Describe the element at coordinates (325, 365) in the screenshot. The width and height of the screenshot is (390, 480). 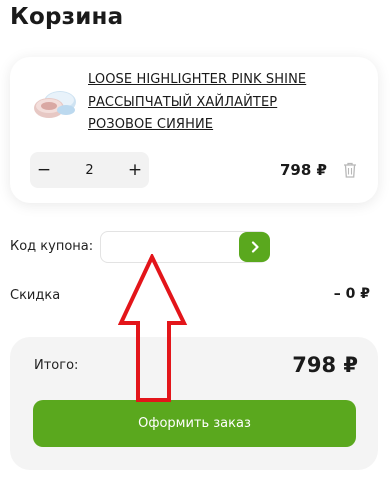
I see `total-value: 798 ₽` at that location.